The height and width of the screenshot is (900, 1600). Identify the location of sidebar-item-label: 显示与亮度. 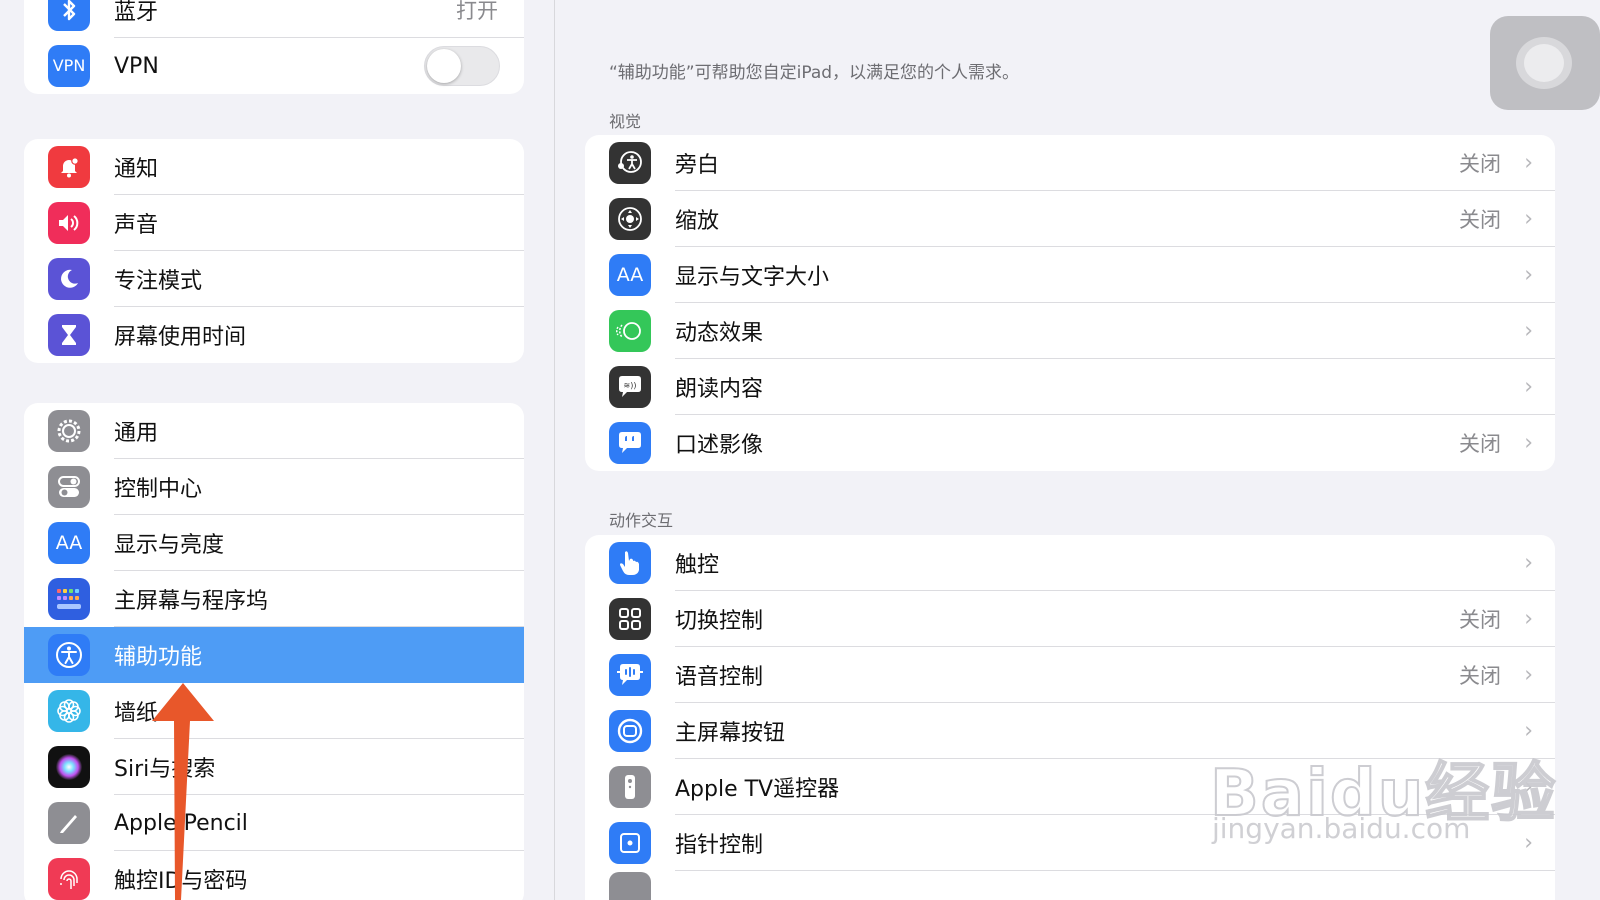
(169, 545).